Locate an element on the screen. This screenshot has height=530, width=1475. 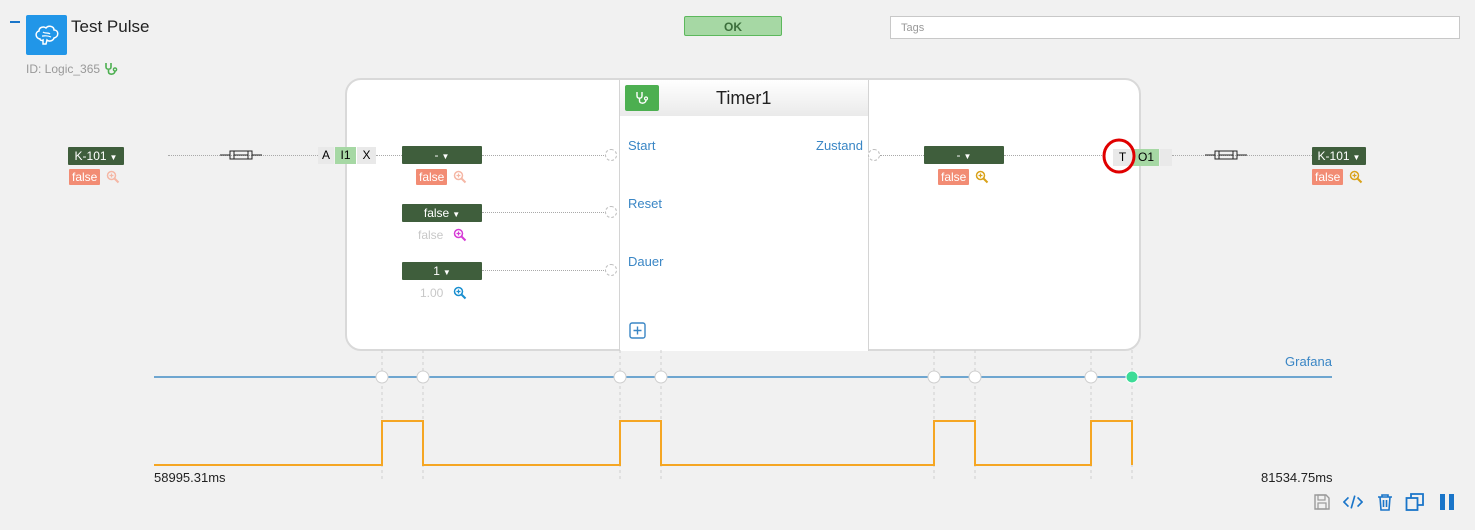
port-zustand-connector is located at coordinates (874, 155).